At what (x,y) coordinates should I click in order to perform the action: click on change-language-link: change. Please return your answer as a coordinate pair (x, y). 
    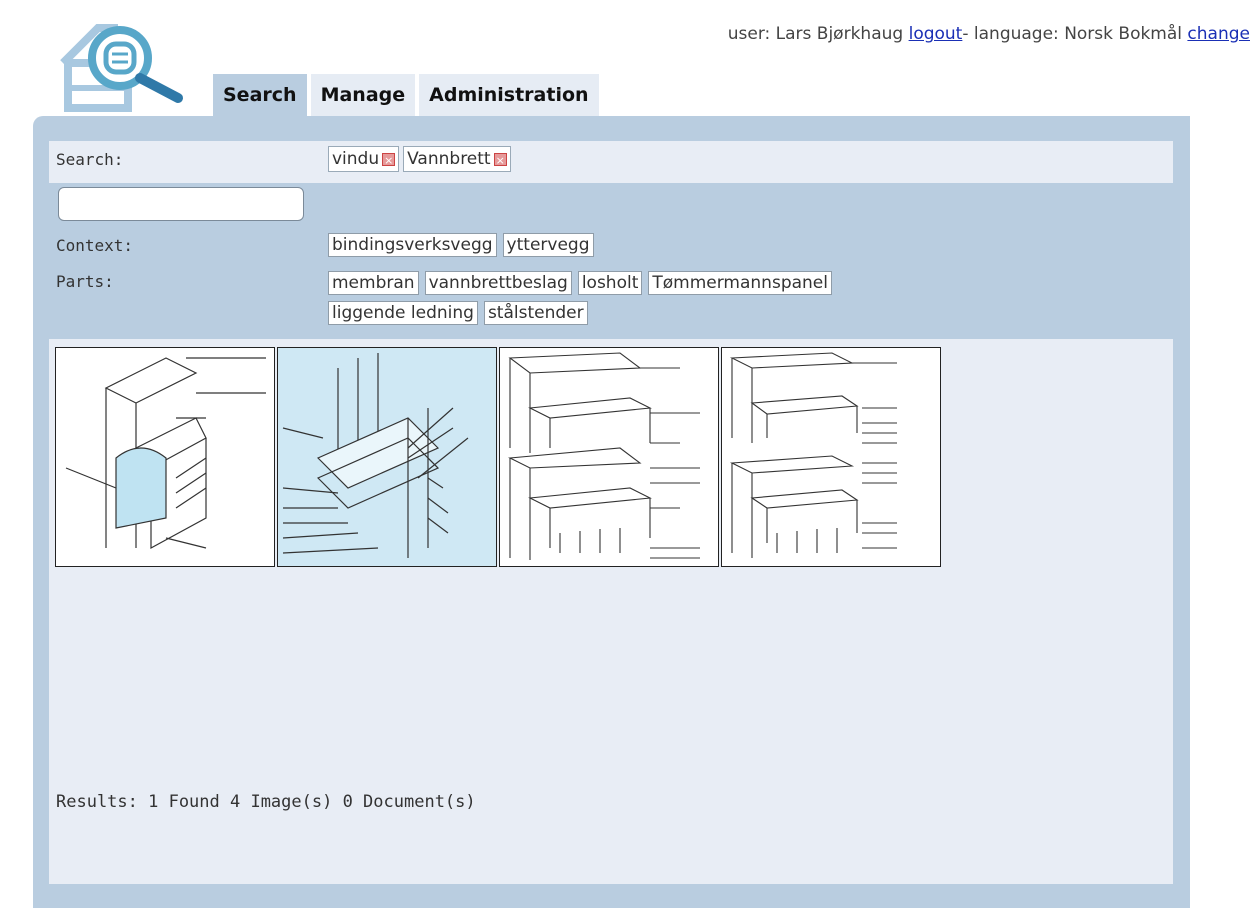
    Looking at the image, I should click on (1218, 34).